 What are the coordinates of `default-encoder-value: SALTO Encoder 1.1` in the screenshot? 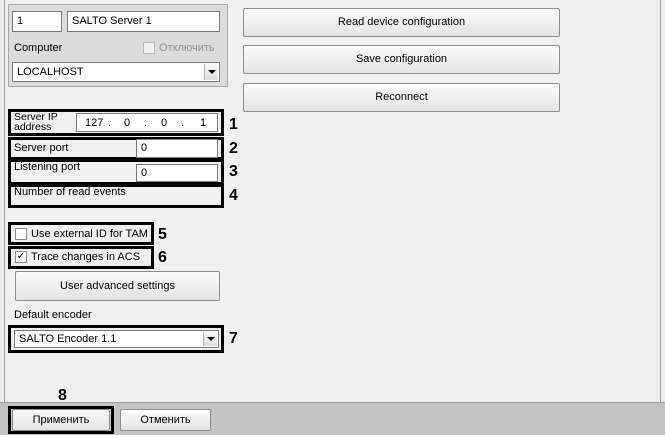 It's located at (68, 339).